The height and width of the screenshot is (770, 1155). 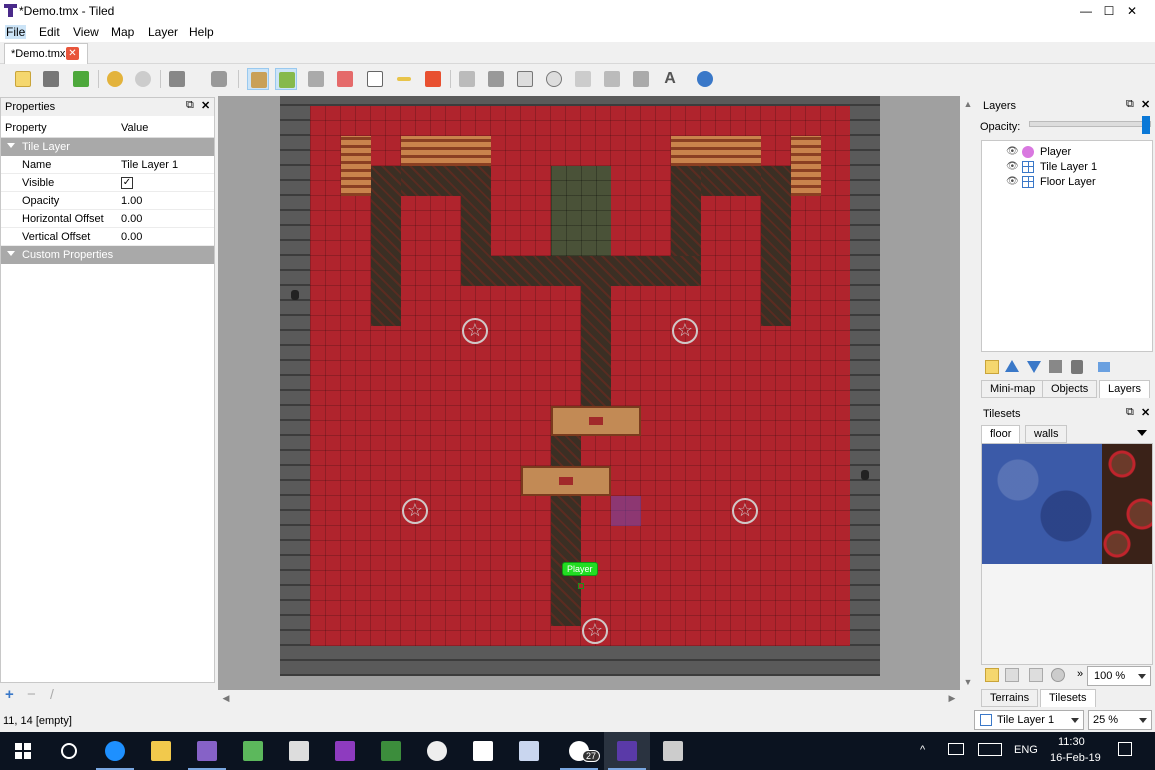 What do you see at coordinates (81, 79) in the screenshot?
I see `save-icon` at bounding box center [81, 79].